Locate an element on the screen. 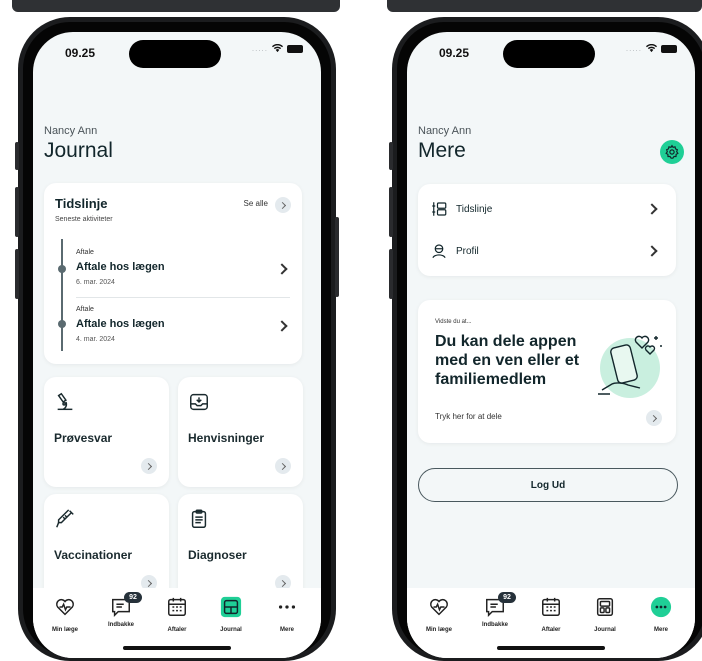 This screenshot has width=702, height=661. timeline-title: Tidslinje is located at coordinates (81, 203).